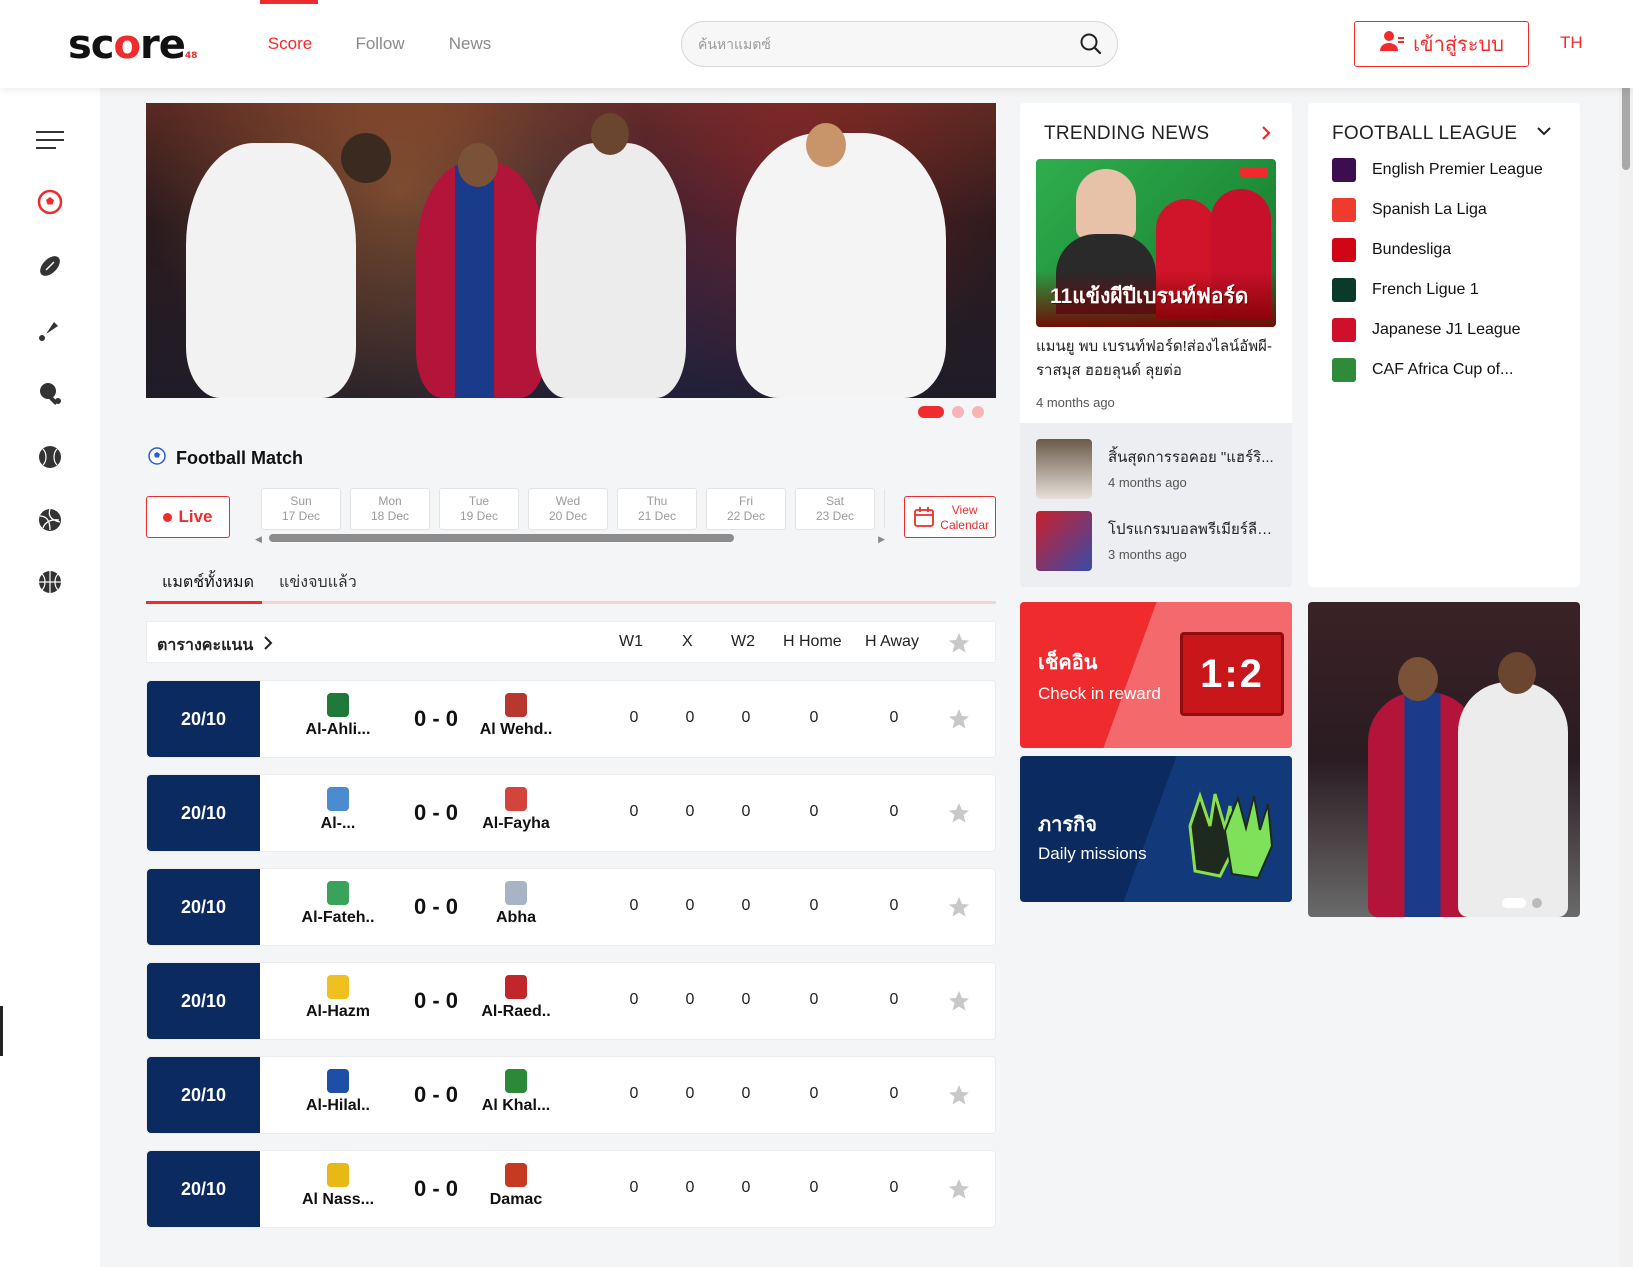 The image size is (1633, 1267). Describe the element at coordinates (1091, 46) in the screenshot. I see `search-icon` at that location.